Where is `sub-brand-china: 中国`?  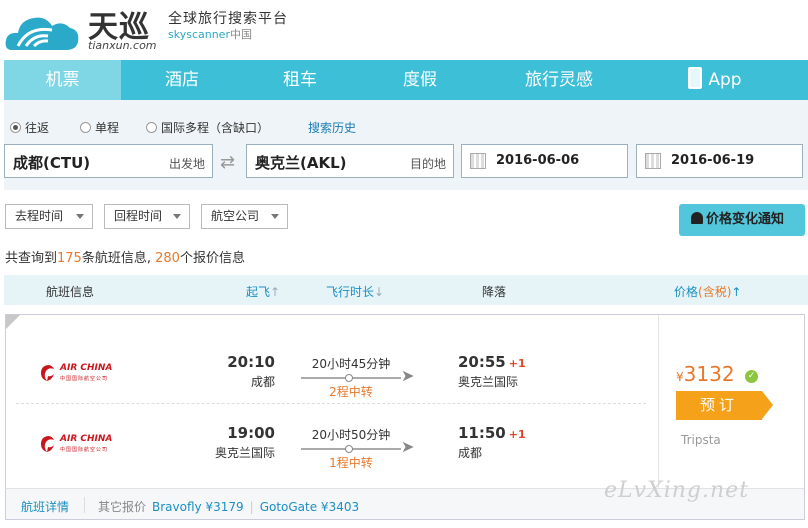
sub-brand-china: 中国 is located at coordinates (240, 34).